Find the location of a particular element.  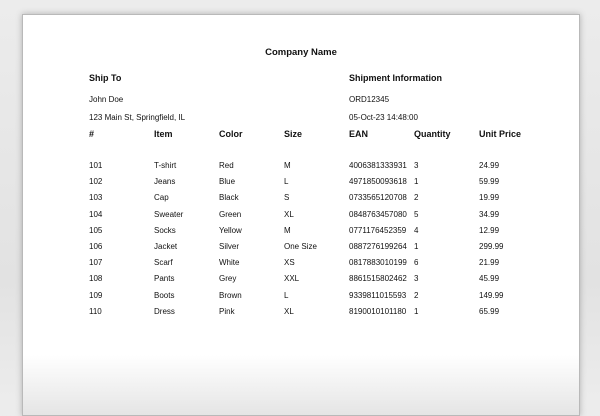

row-number: 106 is located at coordinates (96, 246).